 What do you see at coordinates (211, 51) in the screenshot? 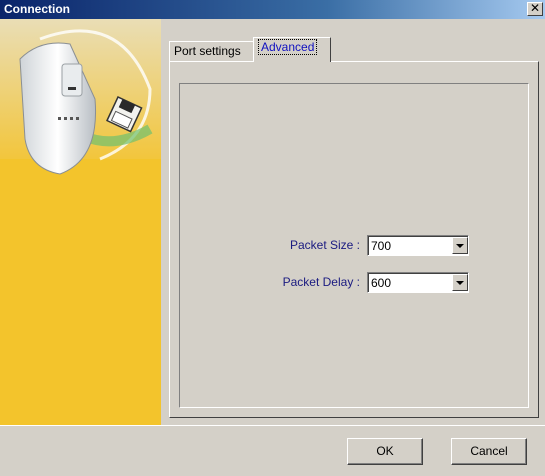
I see `tab-port-settings: Port settings` at bounding box center [211, 51].